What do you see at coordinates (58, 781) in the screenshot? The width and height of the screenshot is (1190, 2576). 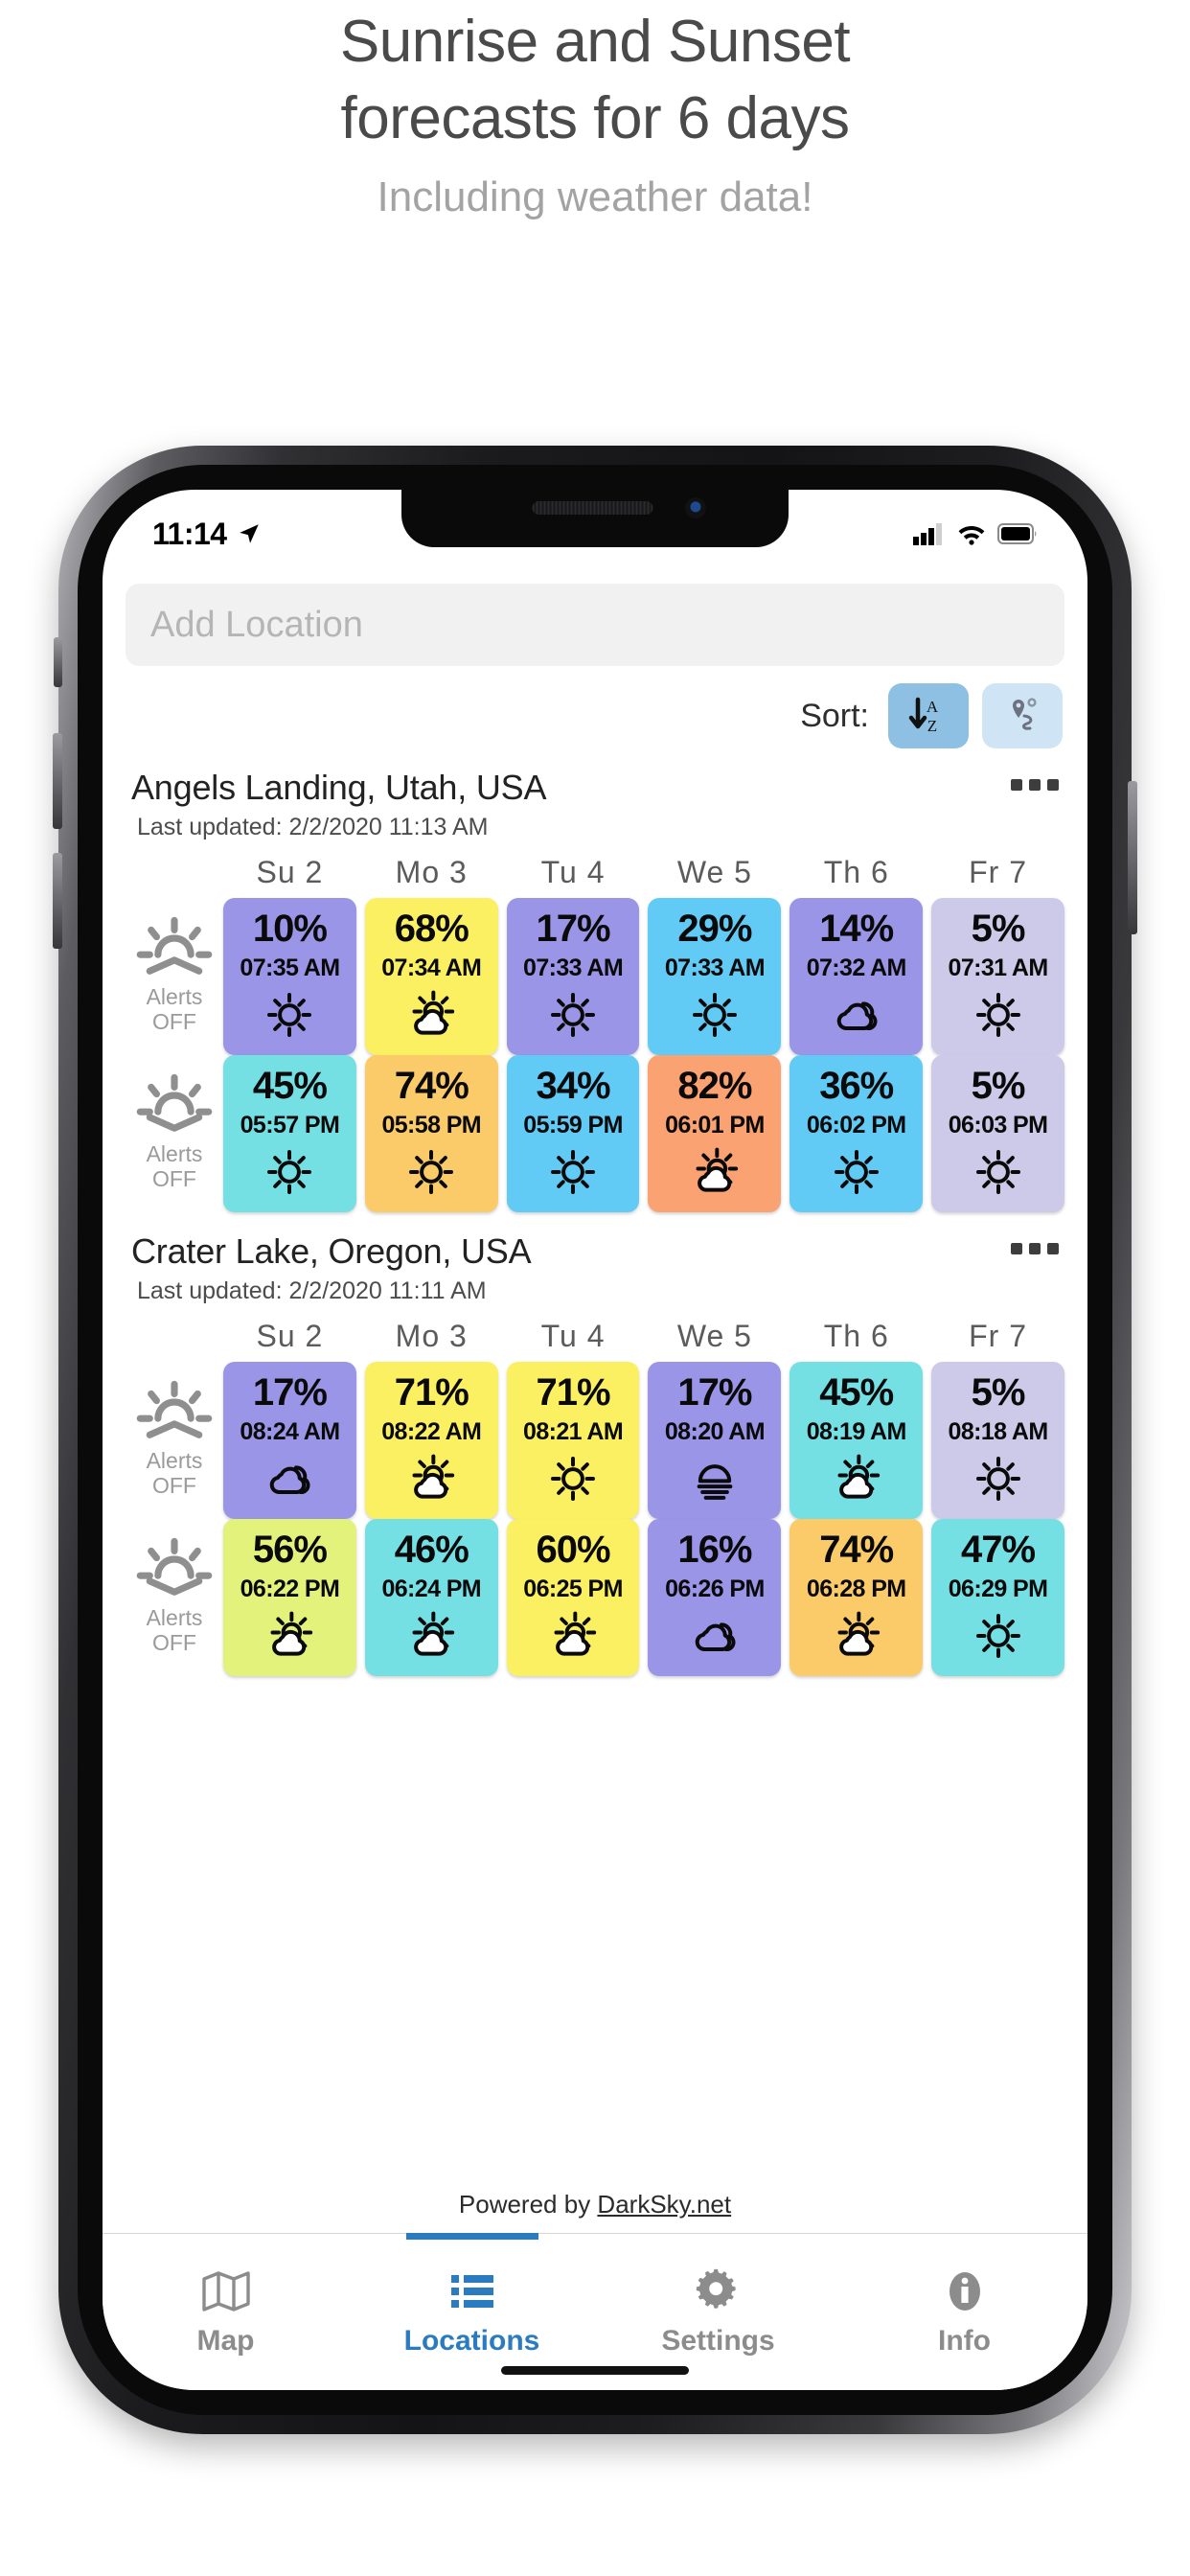 I see `volume-up-button` at bounding box center [58, 781].